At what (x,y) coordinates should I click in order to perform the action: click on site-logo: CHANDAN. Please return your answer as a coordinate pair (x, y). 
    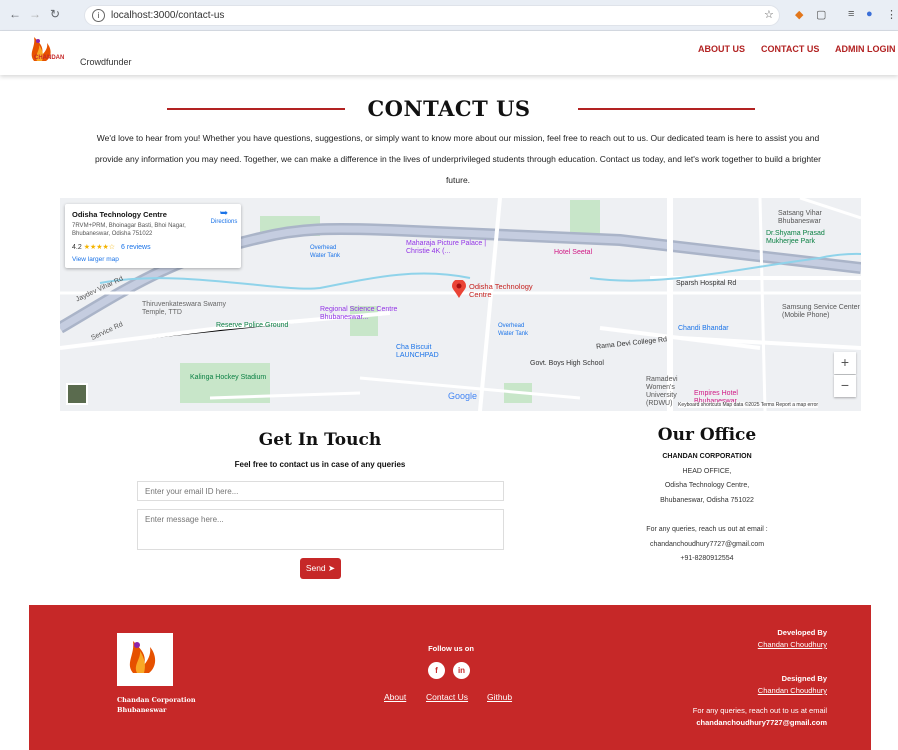
    Looking at the image, I should click on (47, 51).